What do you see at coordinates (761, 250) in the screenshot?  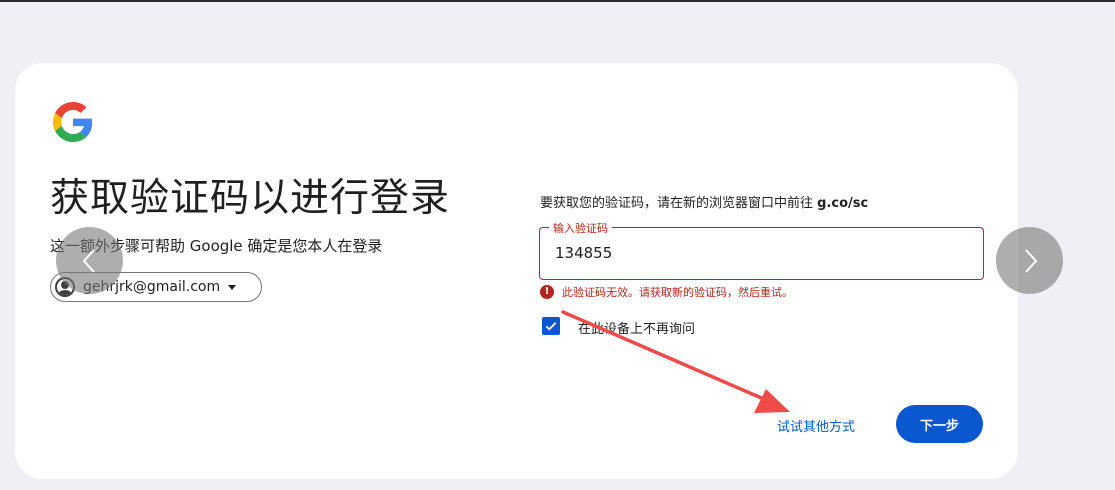 I see `verification-code-field: 输入验证码 134855` at bounding box center [761, 250].